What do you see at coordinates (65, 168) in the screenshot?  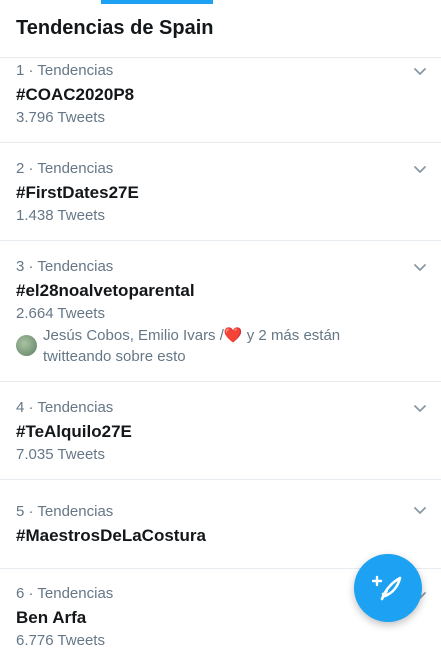 I see `trend-rank-label: 2 · Tendencias` at bounding box center [65, 168].